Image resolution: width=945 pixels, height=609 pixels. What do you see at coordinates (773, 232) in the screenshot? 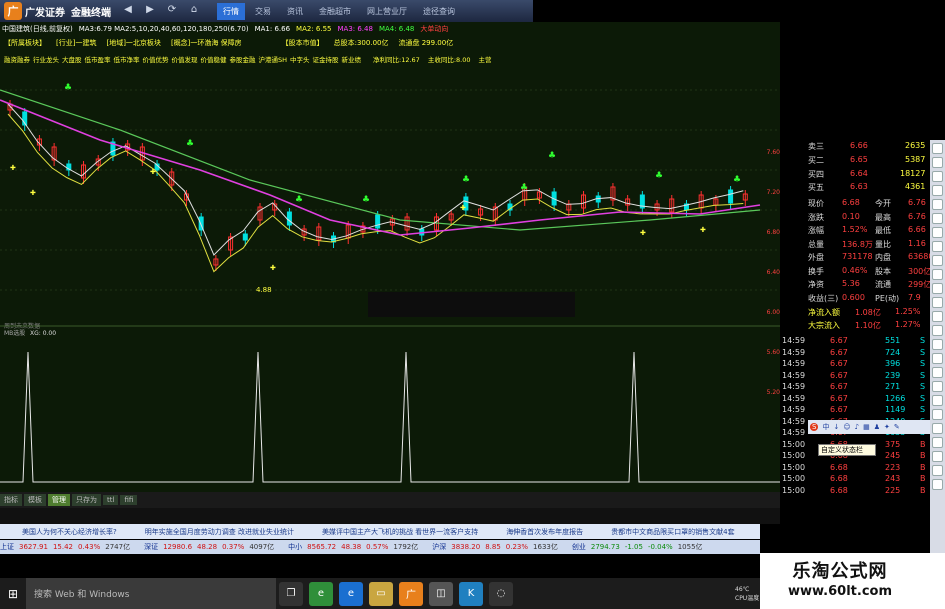
I see `axis-tick-label: 6.80` at bounding box center [773, 232].